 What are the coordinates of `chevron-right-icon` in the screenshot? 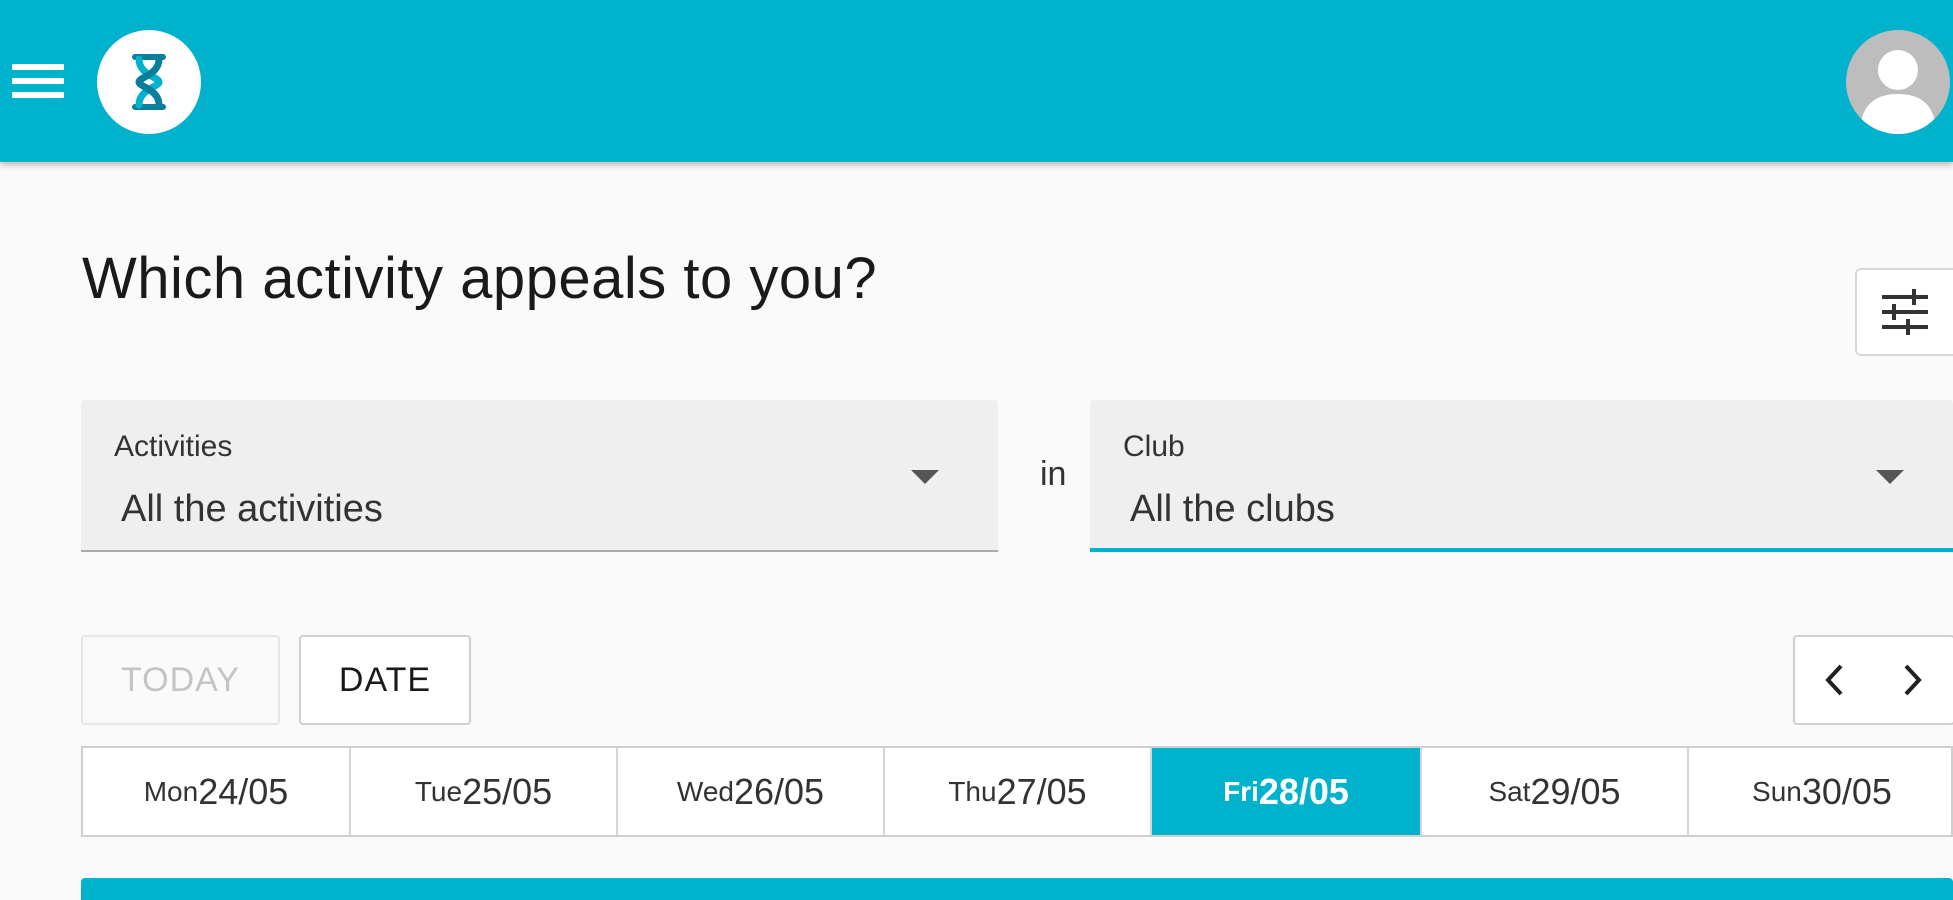 It's located at (1913, 680).